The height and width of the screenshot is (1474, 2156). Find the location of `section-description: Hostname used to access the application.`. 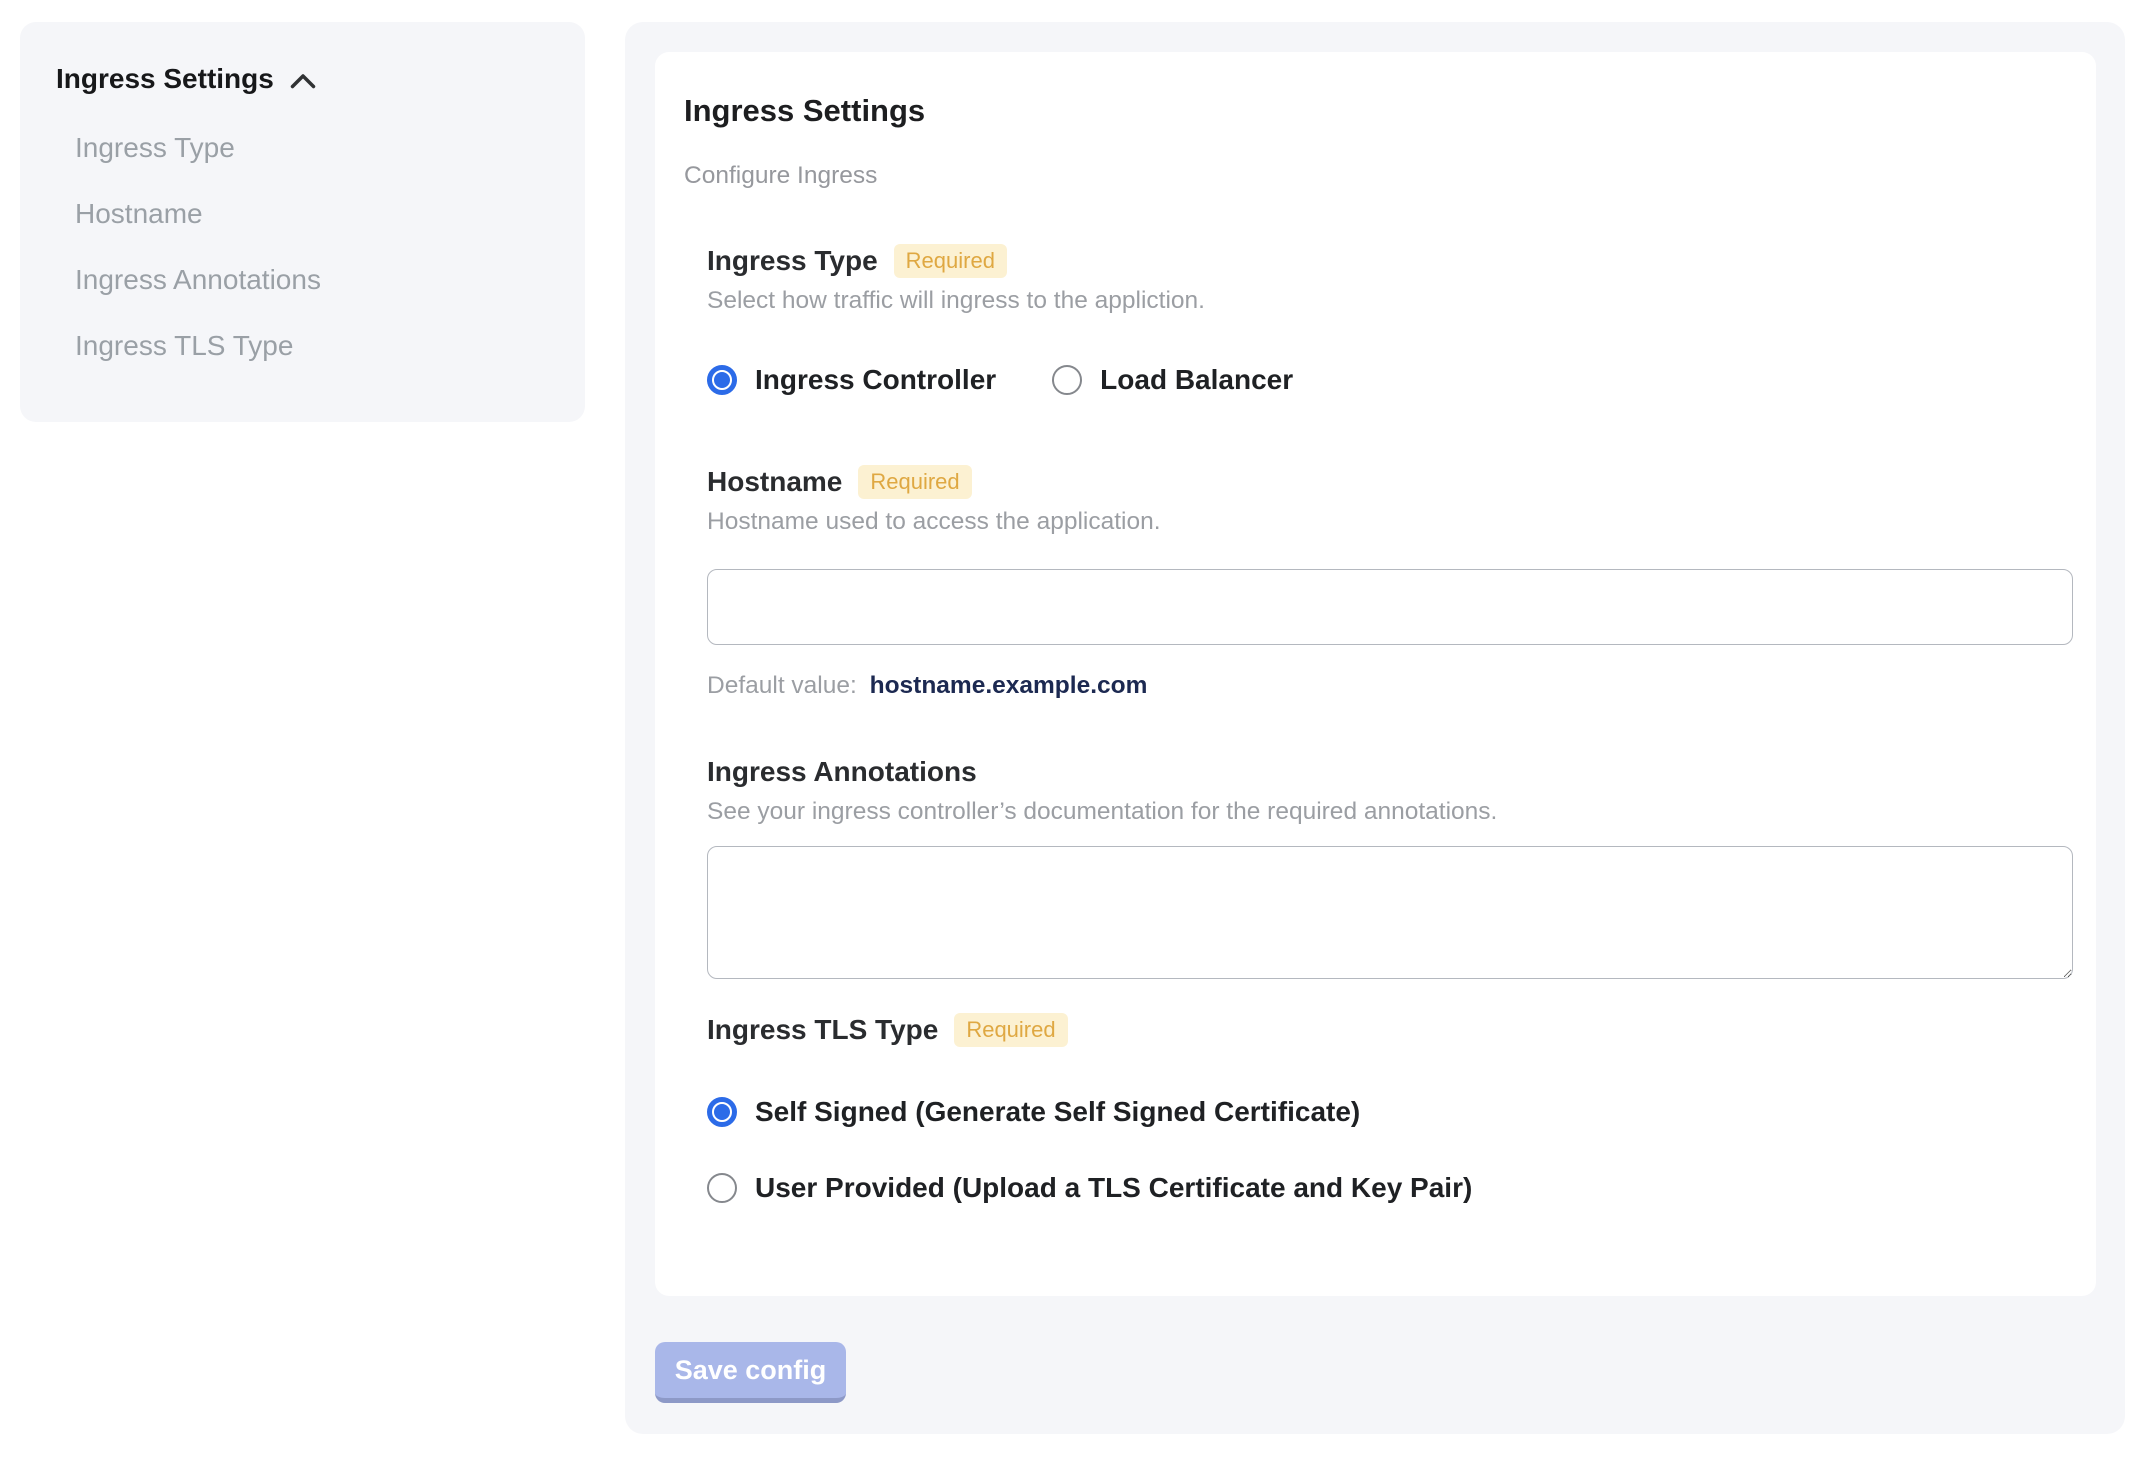

section-description: Hostname used to access the application. is located at coordinates (934, 521).